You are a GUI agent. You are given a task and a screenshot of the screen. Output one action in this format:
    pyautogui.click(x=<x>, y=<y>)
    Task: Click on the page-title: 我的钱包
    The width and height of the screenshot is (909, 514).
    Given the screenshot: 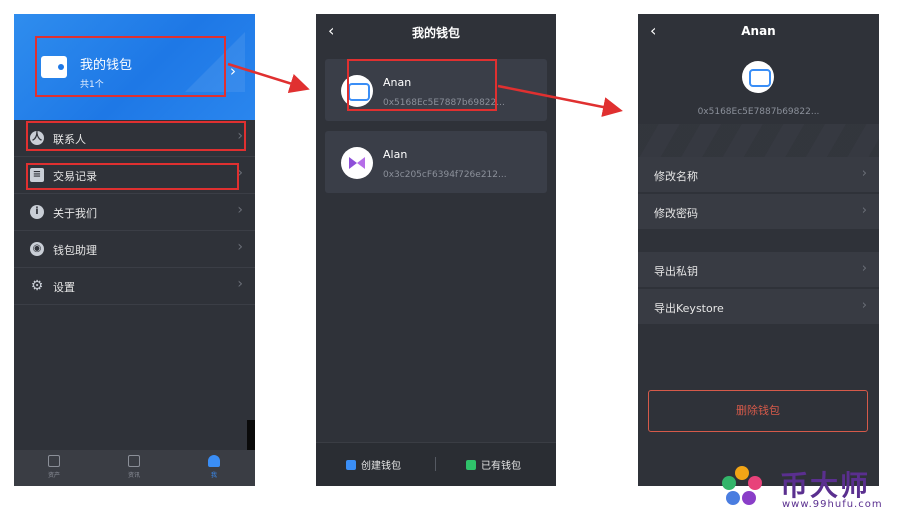 What is the action you would take?
    pyautogui.click(x=435, y=33)
    